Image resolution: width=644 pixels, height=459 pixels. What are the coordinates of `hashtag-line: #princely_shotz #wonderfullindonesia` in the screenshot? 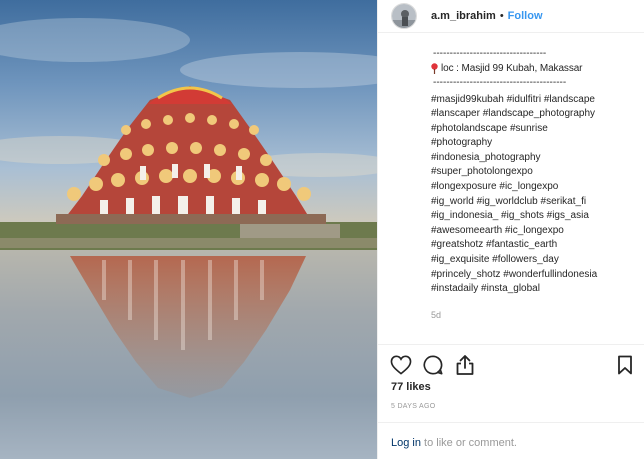 It's located at (535, 275).